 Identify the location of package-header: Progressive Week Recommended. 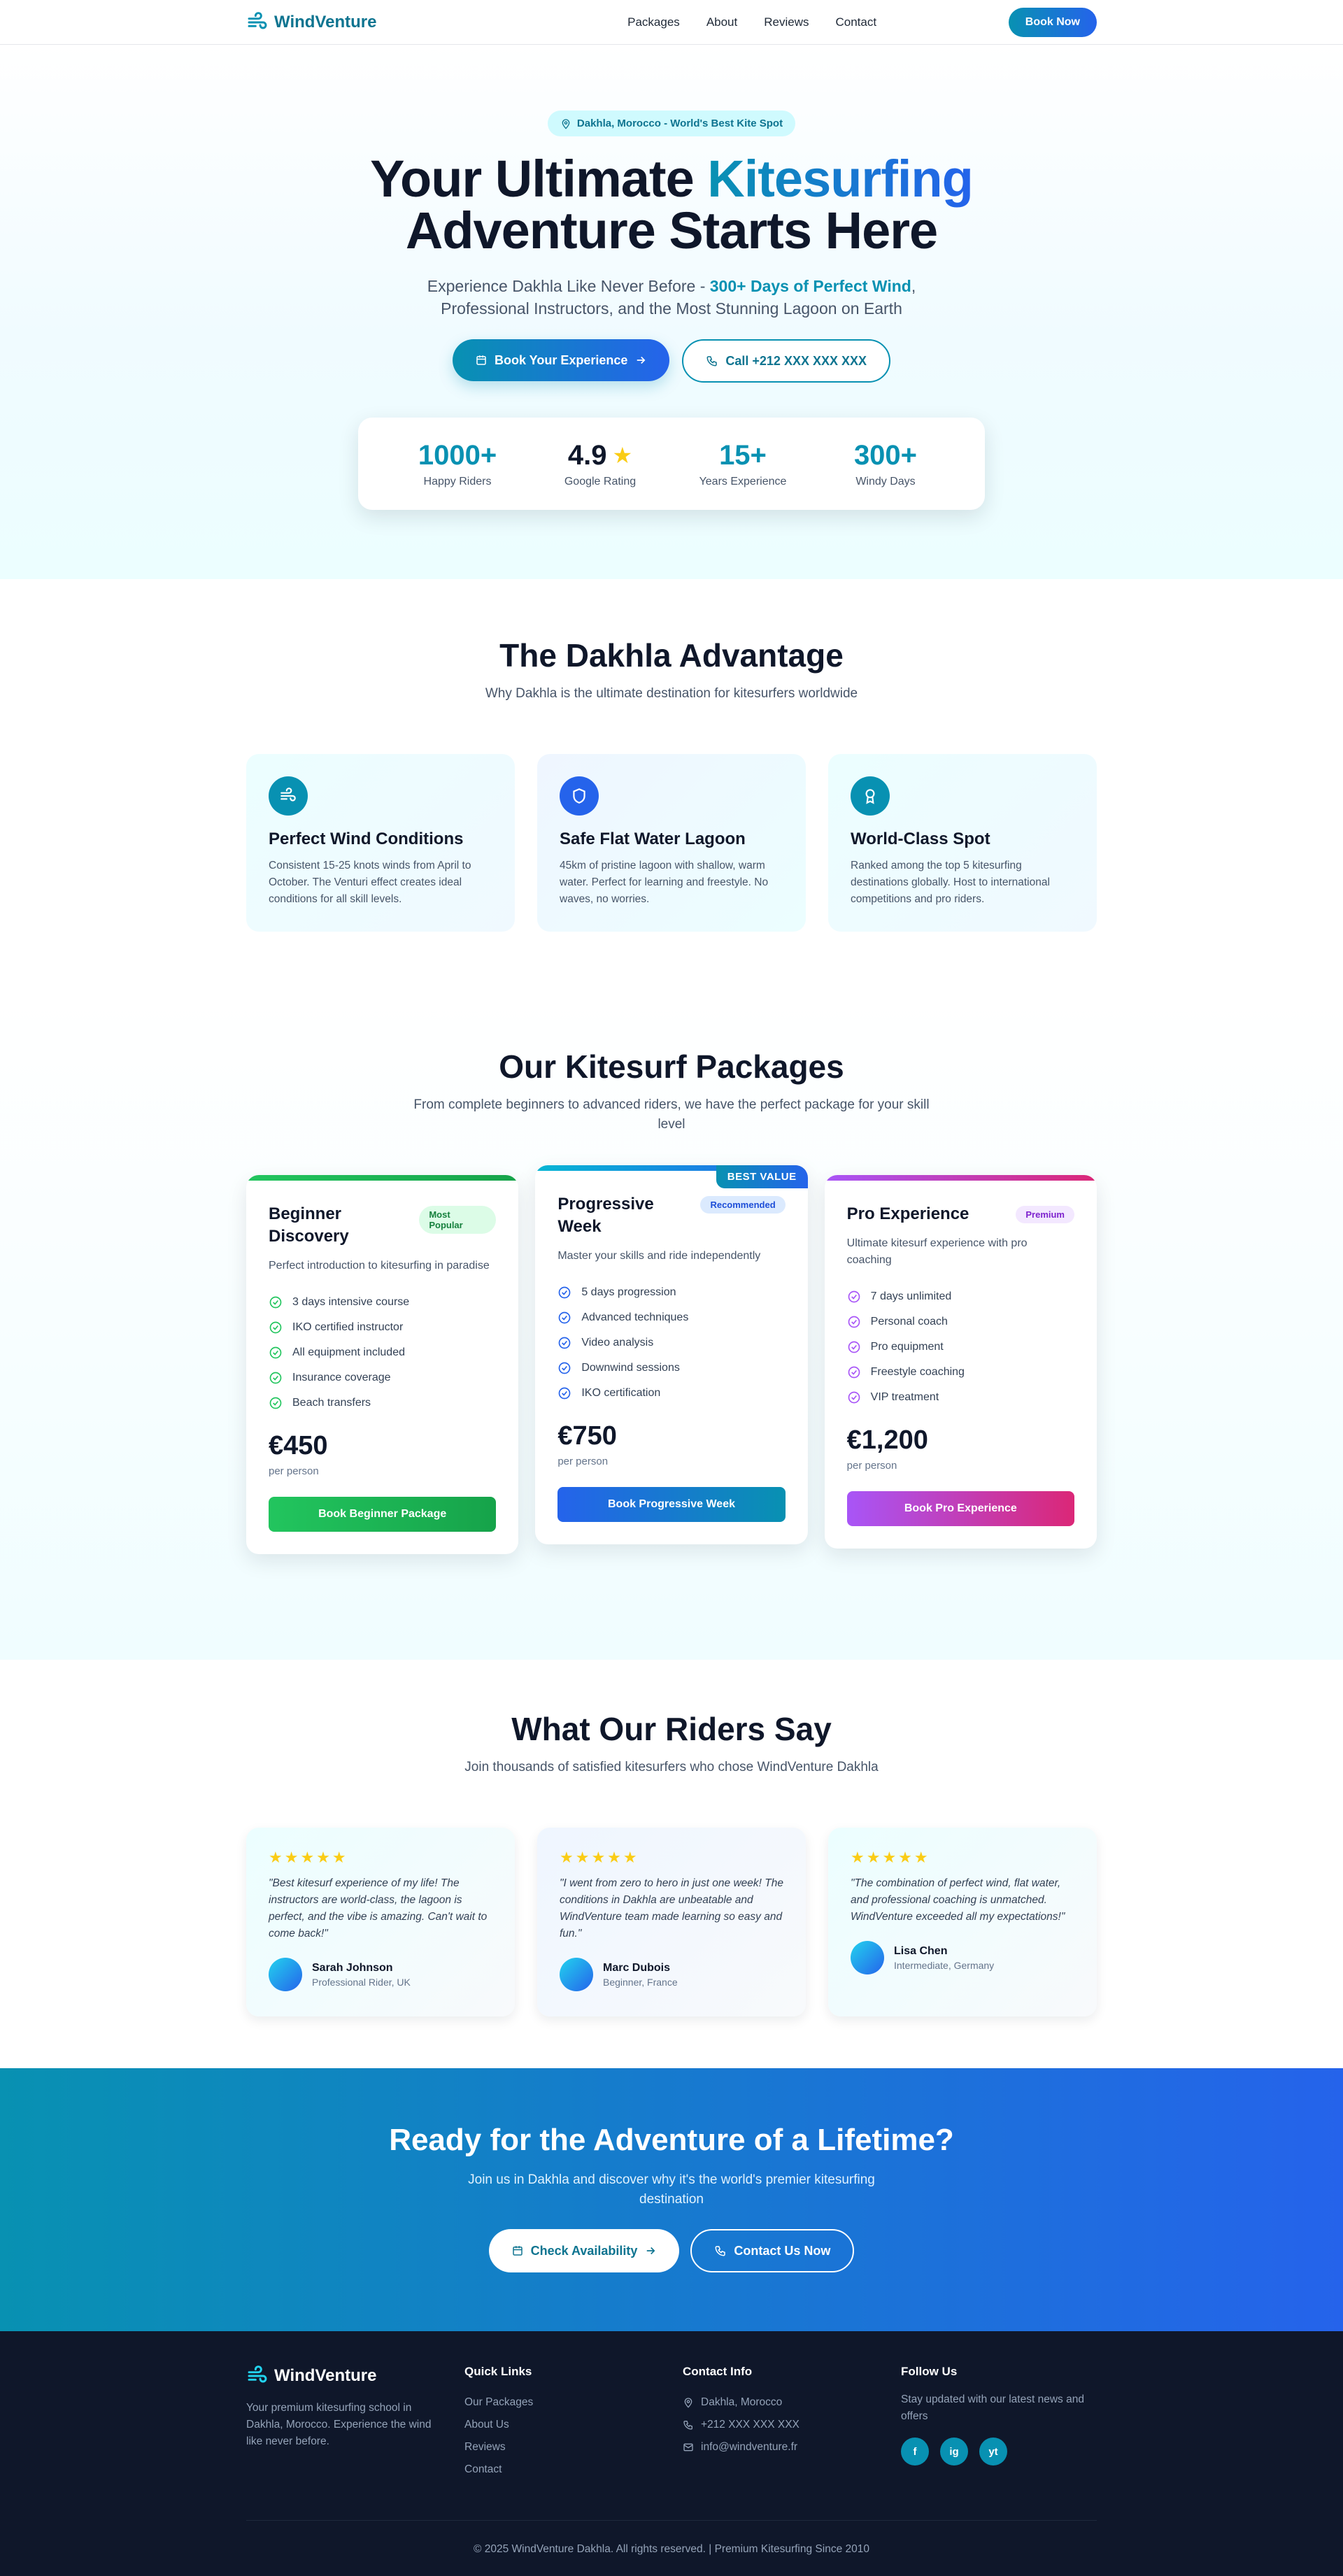
(671, 1215).